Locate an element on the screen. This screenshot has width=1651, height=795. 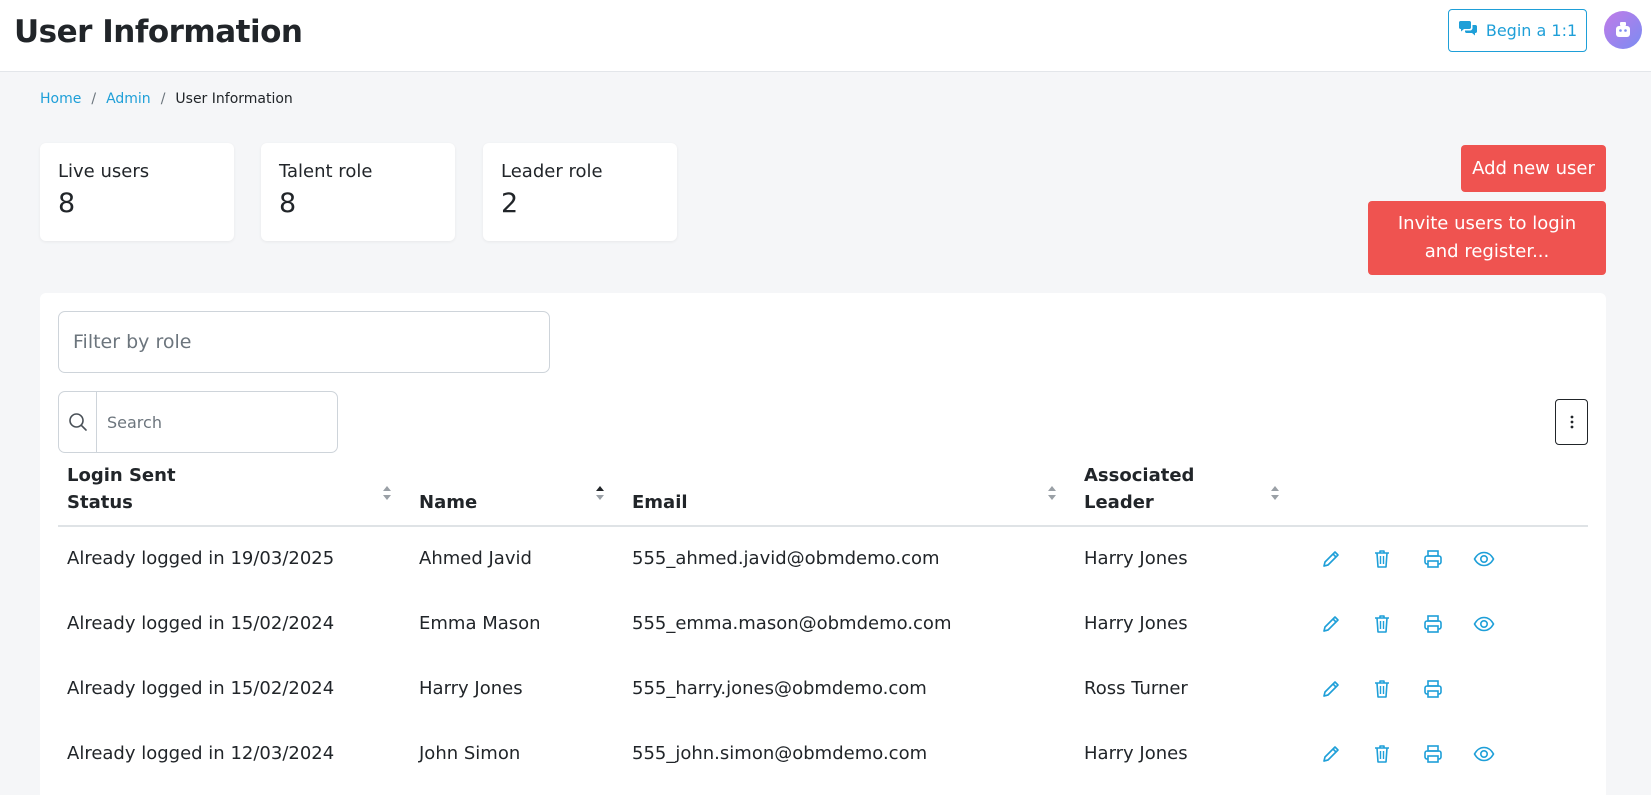
stat-label: Talent role is located at coordinates (326, 171).